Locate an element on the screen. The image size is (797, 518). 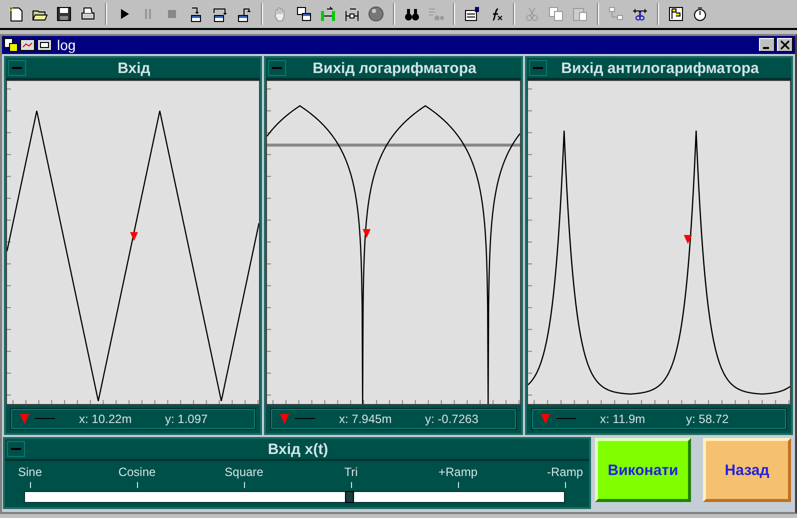
flag-chart-icon is located at coordinates (676, 14).